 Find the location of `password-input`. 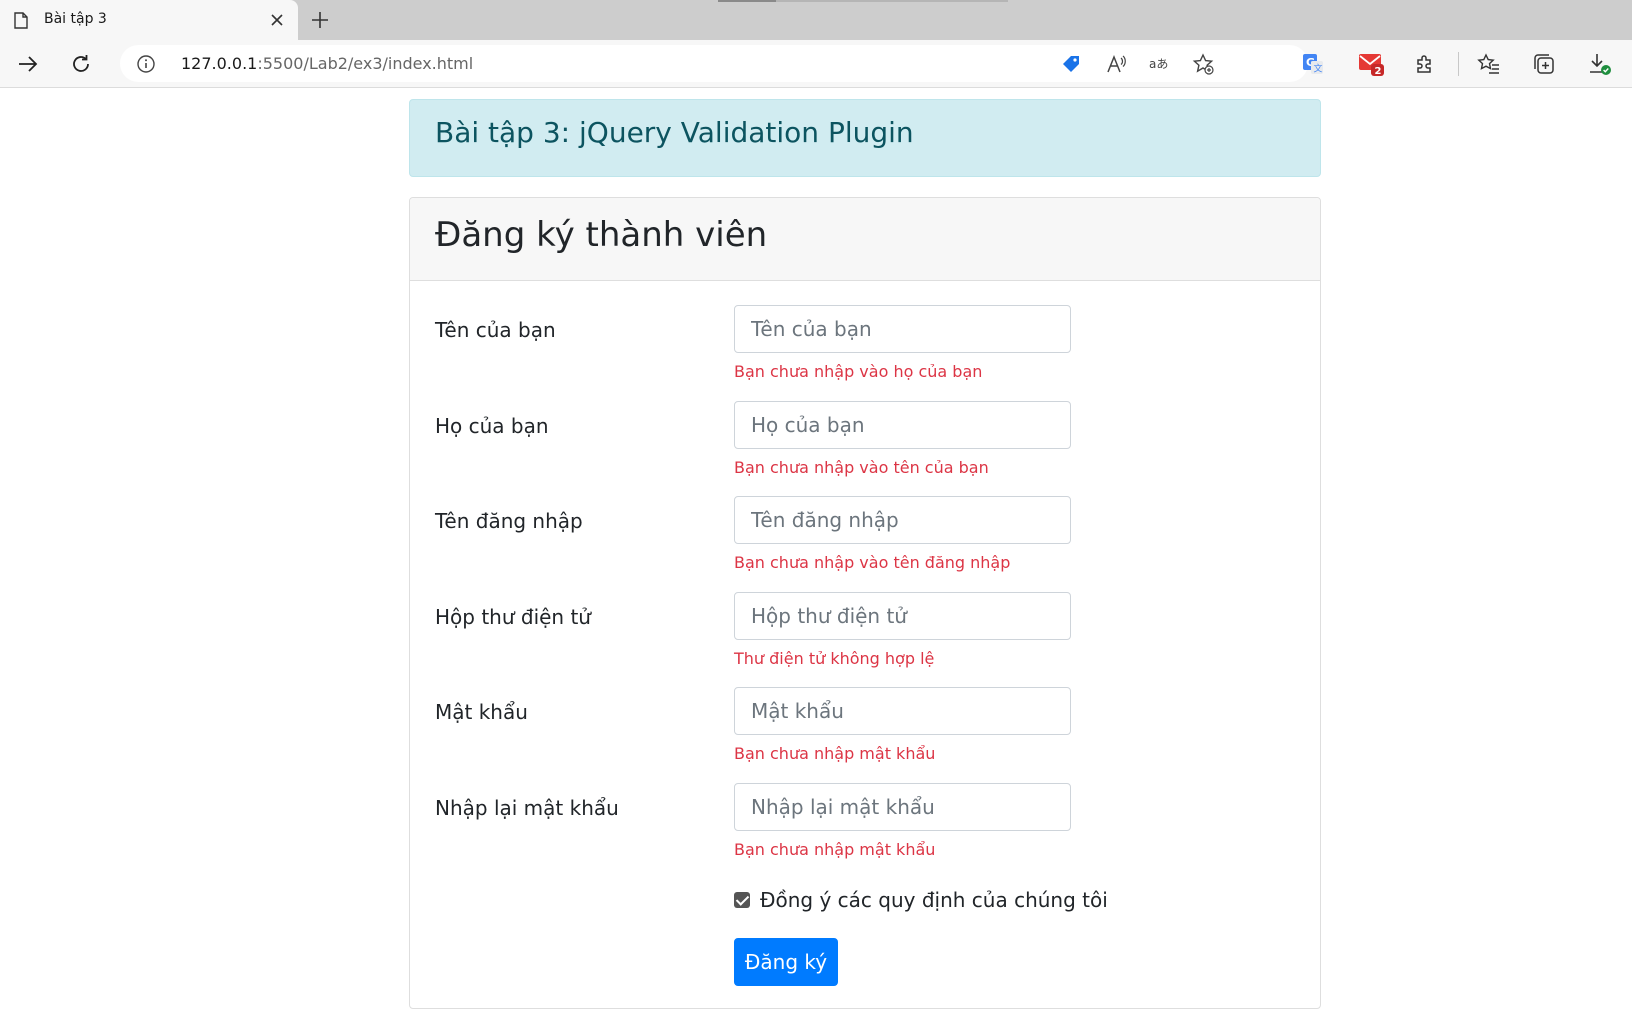

password-input is located at coordinates (902, 711).